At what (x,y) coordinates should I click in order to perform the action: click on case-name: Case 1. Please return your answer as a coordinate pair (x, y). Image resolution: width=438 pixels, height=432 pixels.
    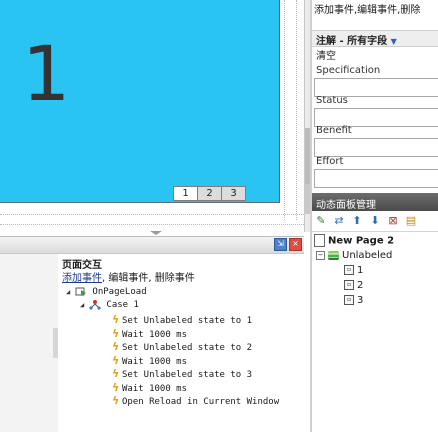
    Looking at the image, I should click on (122, 305).